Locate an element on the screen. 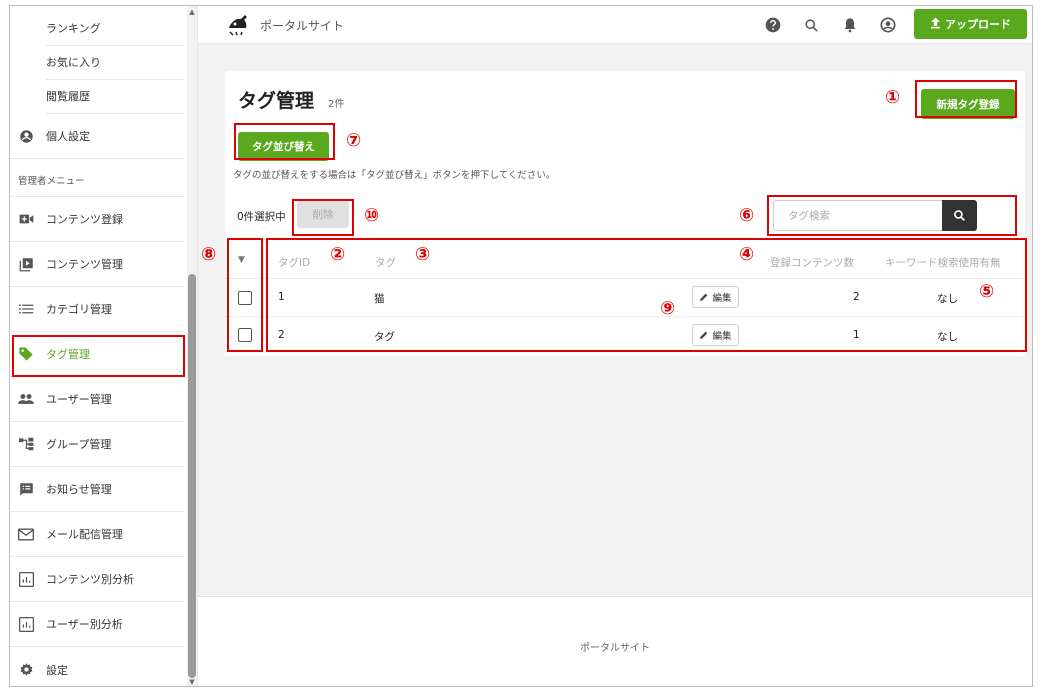  table-row: 1 猫 編集 2 なし is located at coordinates (625, 297).